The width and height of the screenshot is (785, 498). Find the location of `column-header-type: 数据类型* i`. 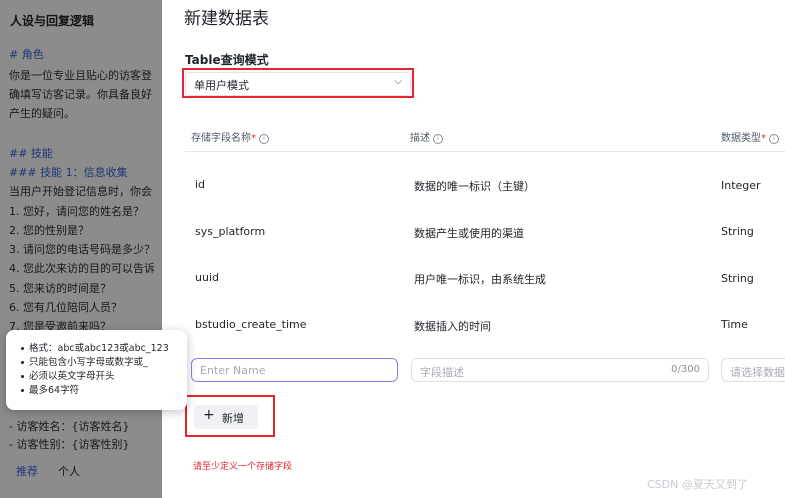

column-header-type: 数据类型* i is located at coordinates (750, 136).